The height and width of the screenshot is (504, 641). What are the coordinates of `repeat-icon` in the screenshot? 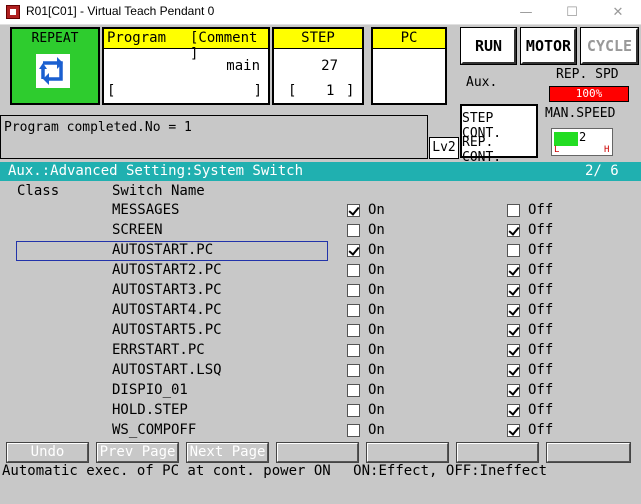 It's located at (53, 71).